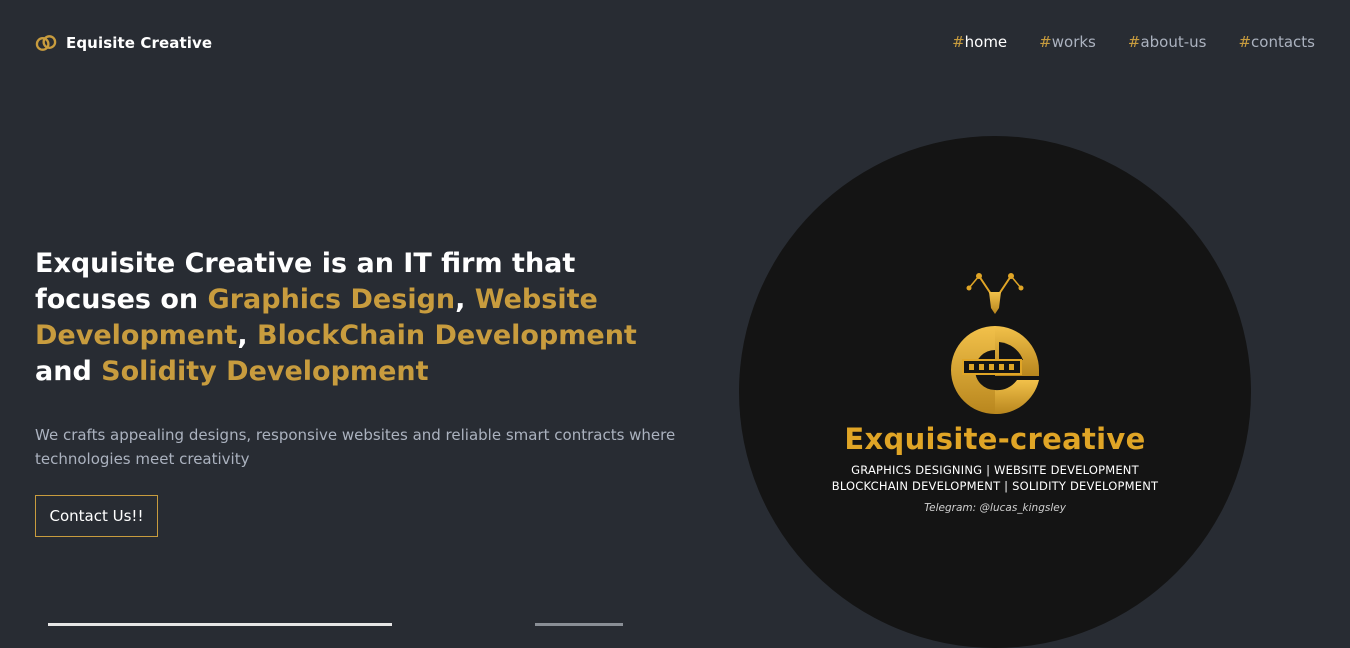 The height and width of the screenshot is (648, 1350). What do you see at coordinates (96, 516) in the screenshot?
I see `contact-us-button: Contact Us!!` at bounding box center [96, 516].